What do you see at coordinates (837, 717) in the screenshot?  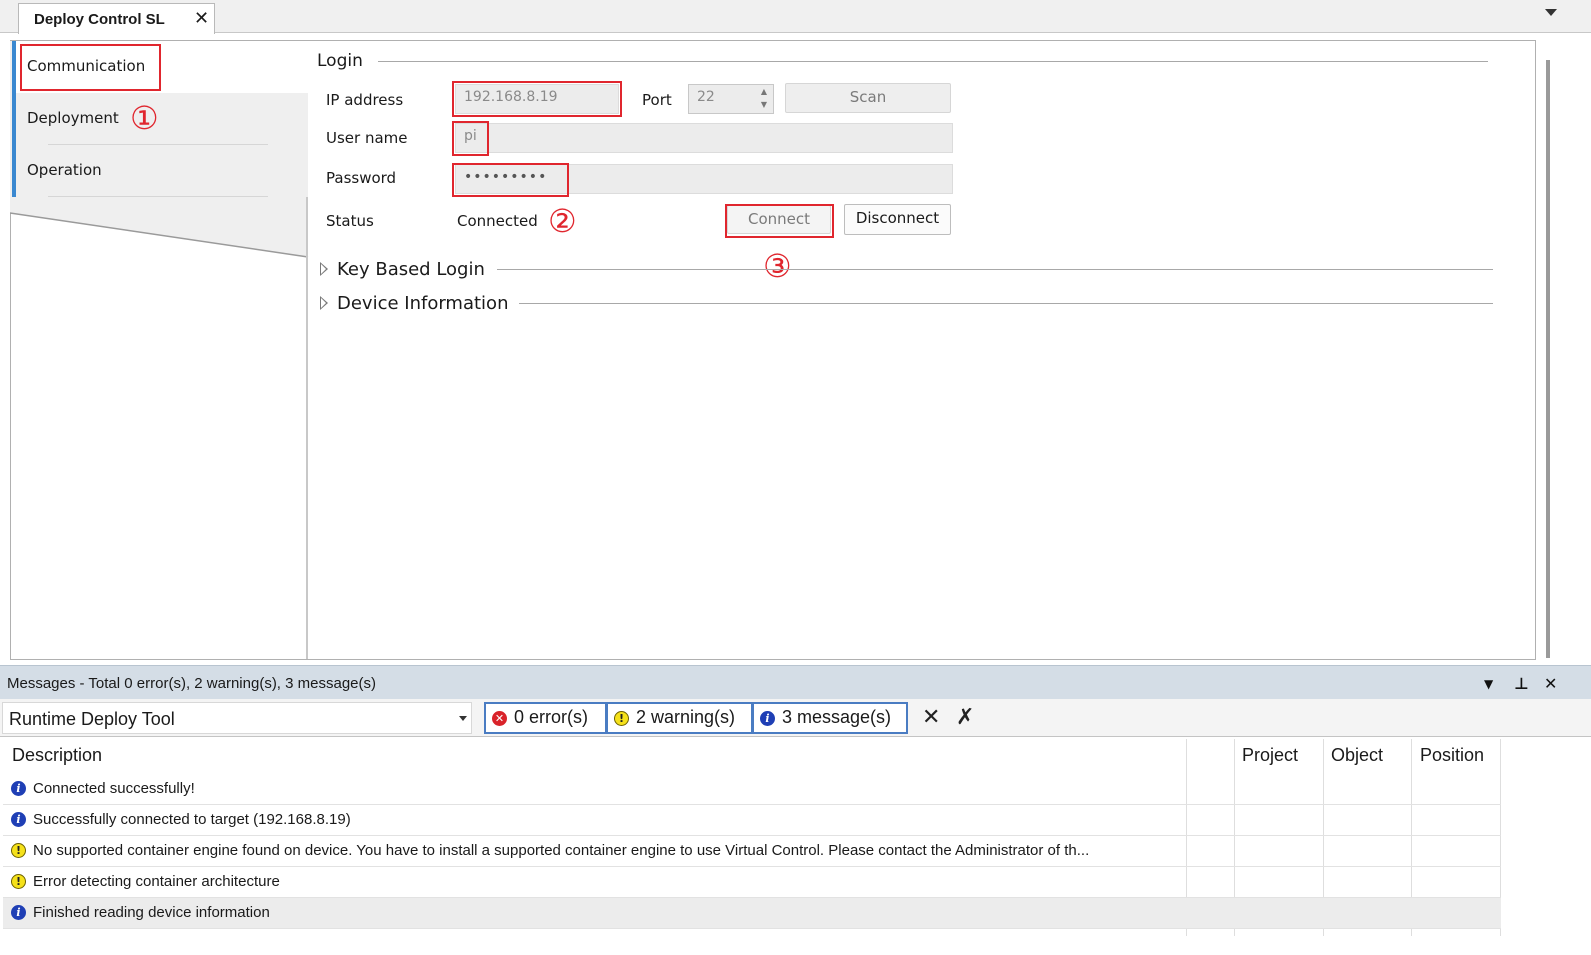 I see `messages-filter-label: 3 message(s)` at bounding box center [837, 717].